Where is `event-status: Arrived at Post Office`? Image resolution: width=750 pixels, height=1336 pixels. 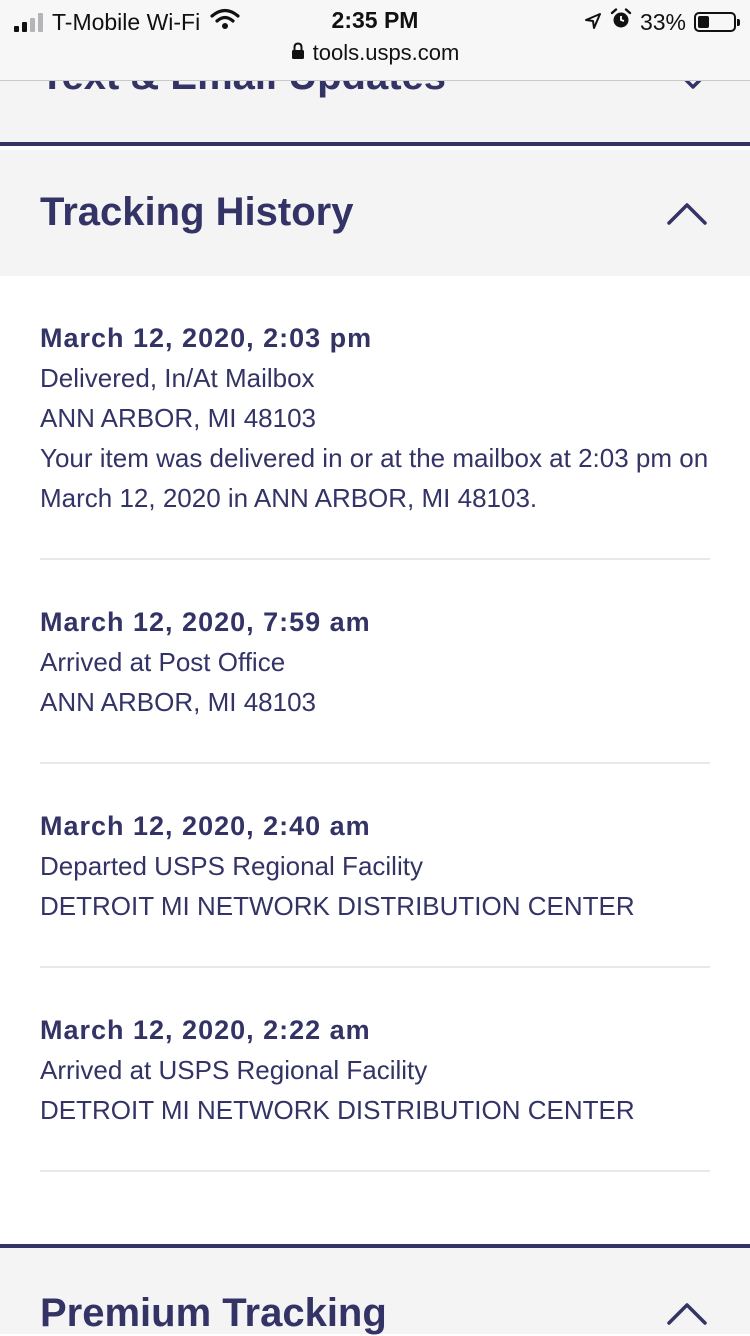 event-status: Arrived at Post Office is located at coordinates (163, 662).